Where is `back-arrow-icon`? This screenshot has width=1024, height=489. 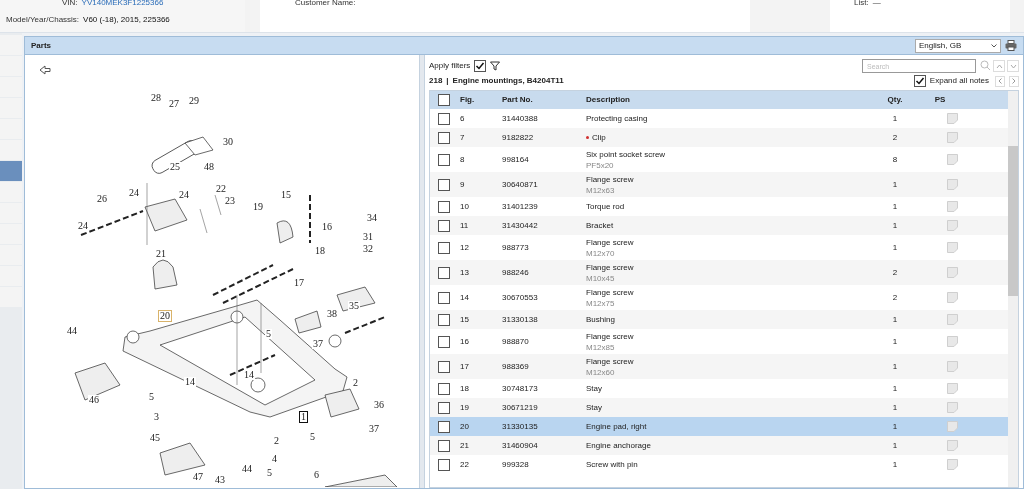 back-arrow-icon is located at coordinates (45, 70).